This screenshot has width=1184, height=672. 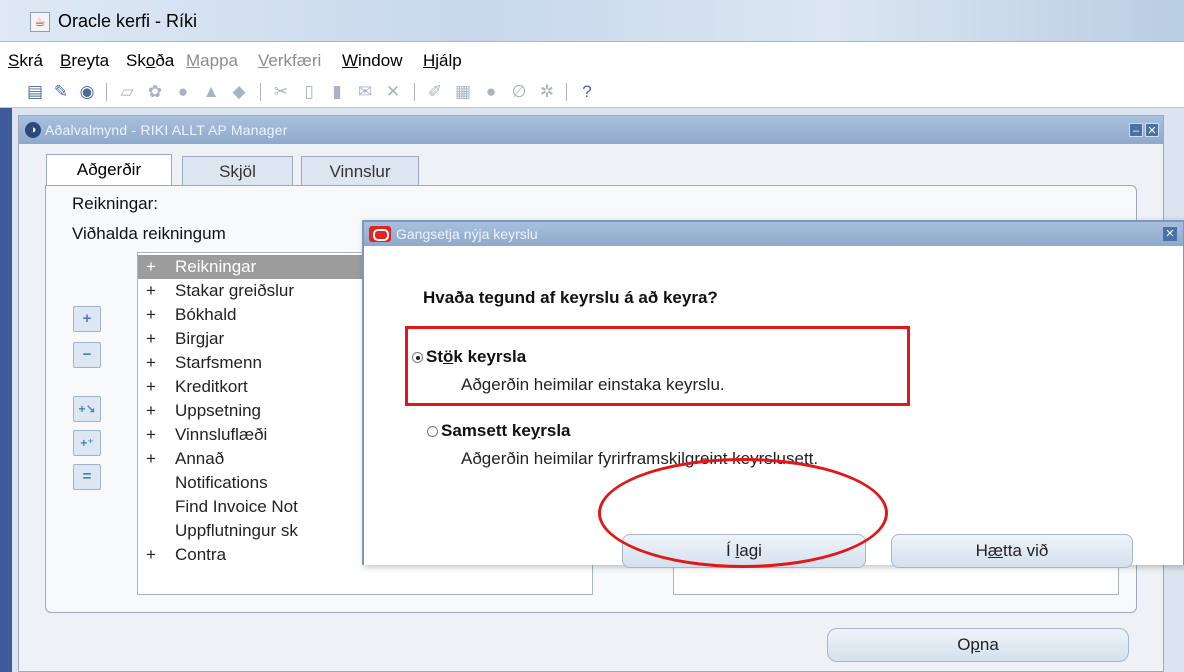 I want to click on new-icon: ▤, so click(x=35, y=92).